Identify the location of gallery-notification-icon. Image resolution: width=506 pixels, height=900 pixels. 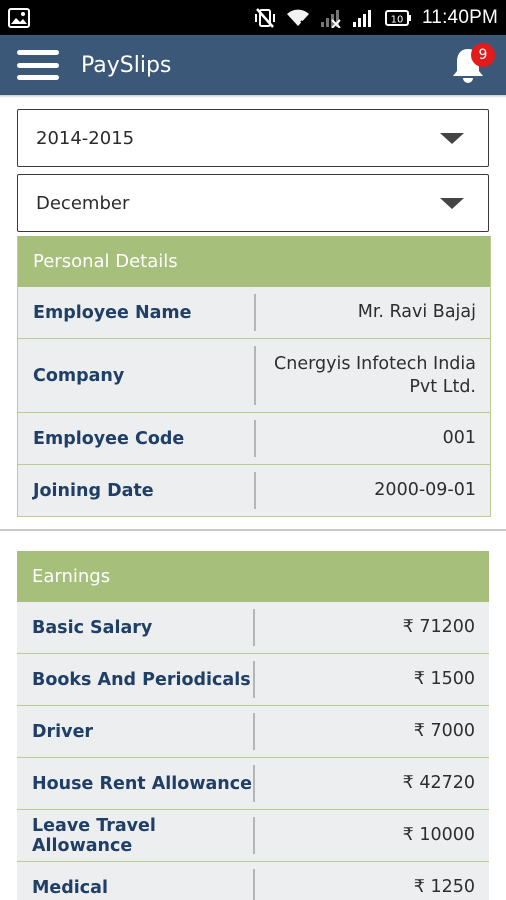
(19, 17).